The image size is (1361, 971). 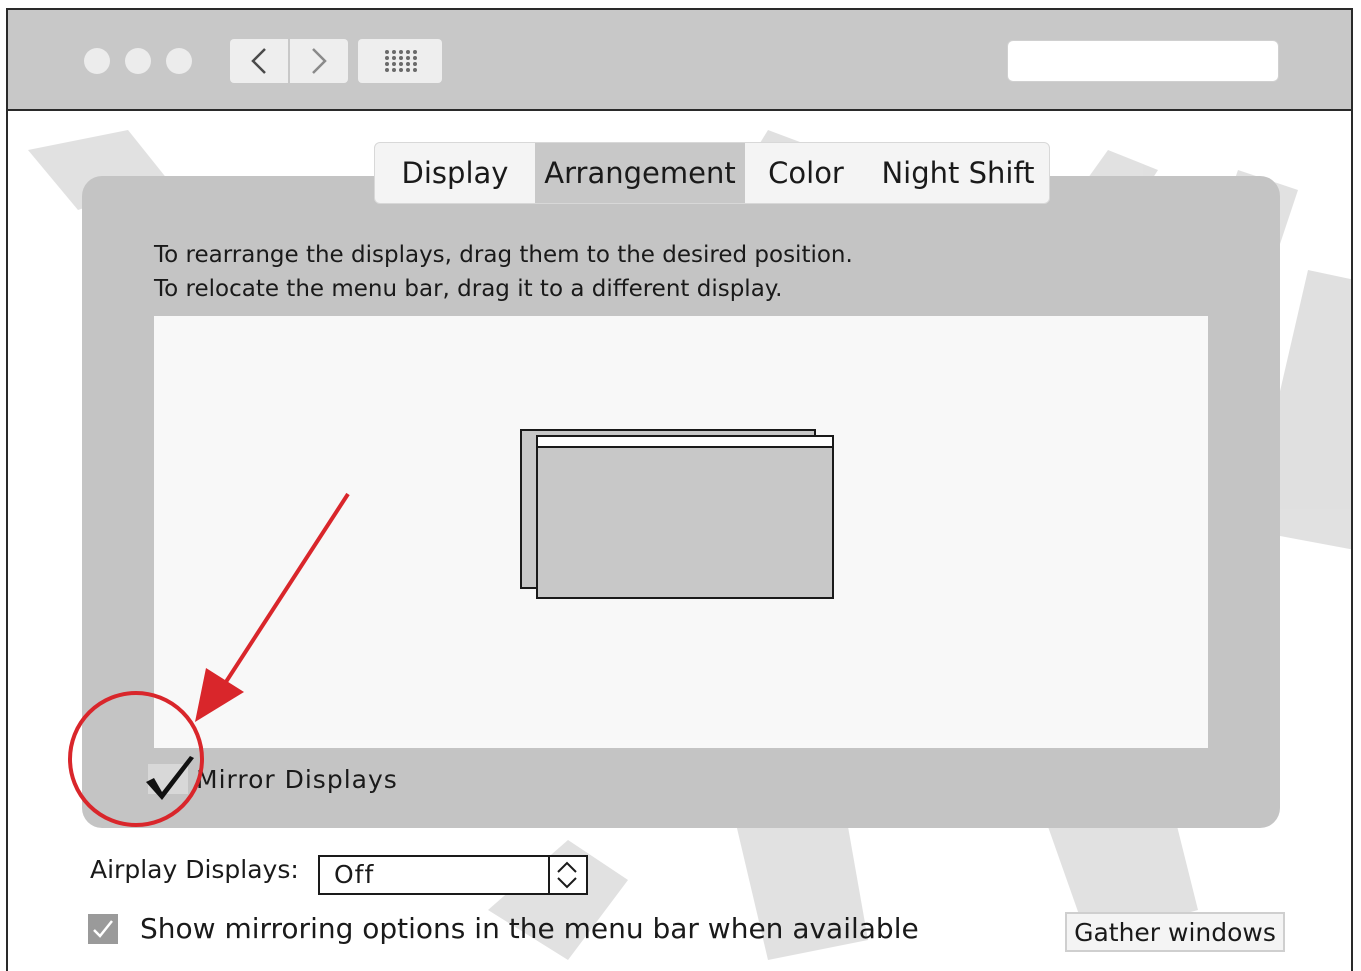 What do you see at coordinates (354, 874) in the screenshot?
I see `airplay-displays-value: Off` at bounding box center [354, 874].